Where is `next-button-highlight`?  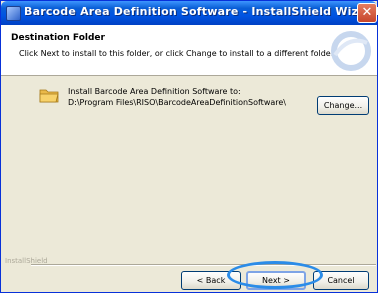
next-button-highlight is located at coordinates (275, 275).